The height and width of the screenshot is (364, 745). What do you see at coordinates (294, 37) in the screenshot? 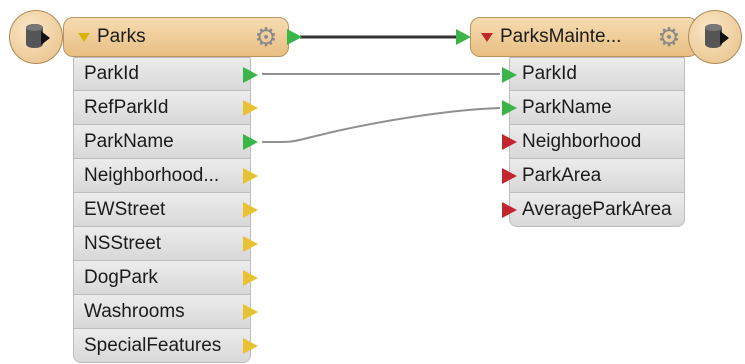
I see `parks-output-port` at bounding box center [294, 37].